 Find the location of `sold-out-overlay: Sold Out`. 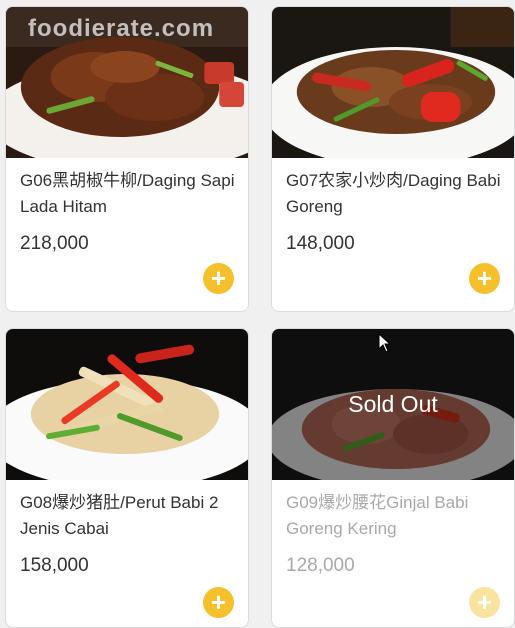

sold-out-overlay: Sold Out is located at coordinates (393, 404).